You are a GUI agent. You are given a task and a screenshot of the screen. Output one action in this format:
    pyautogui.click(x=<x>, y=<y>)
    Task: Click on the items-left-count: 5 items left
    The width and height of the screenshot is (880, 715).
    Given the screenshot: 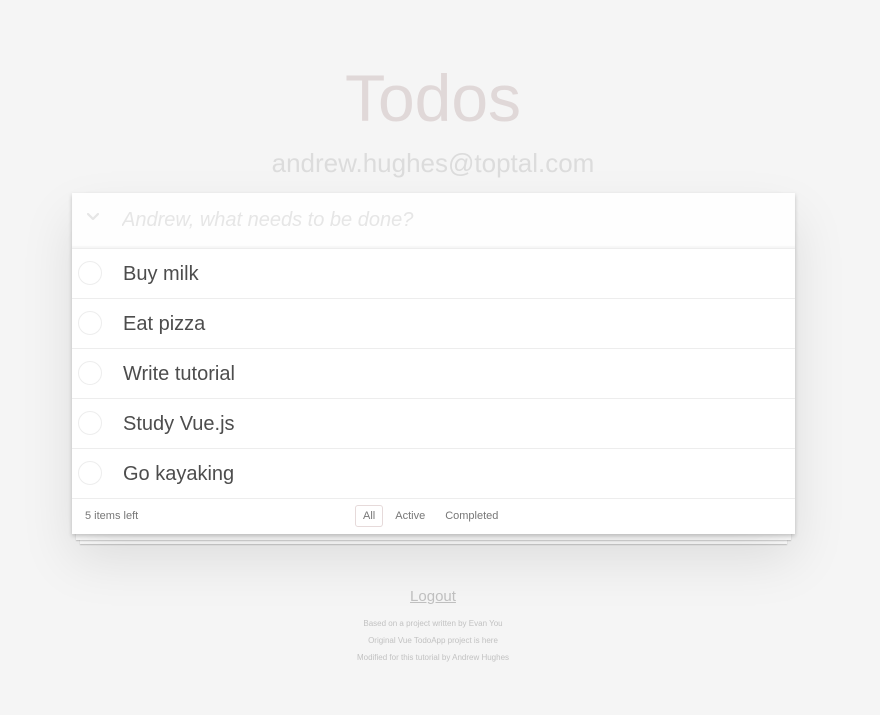 What is the action you would take?
    pyautogui.click(x=112, y=516)
    